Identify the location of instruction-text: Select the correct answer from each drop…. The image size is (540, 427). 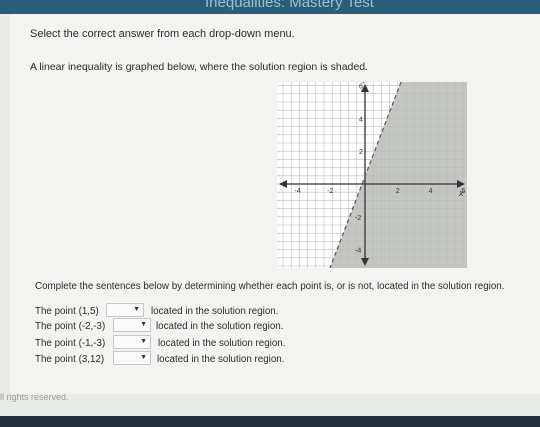
(162, 34).